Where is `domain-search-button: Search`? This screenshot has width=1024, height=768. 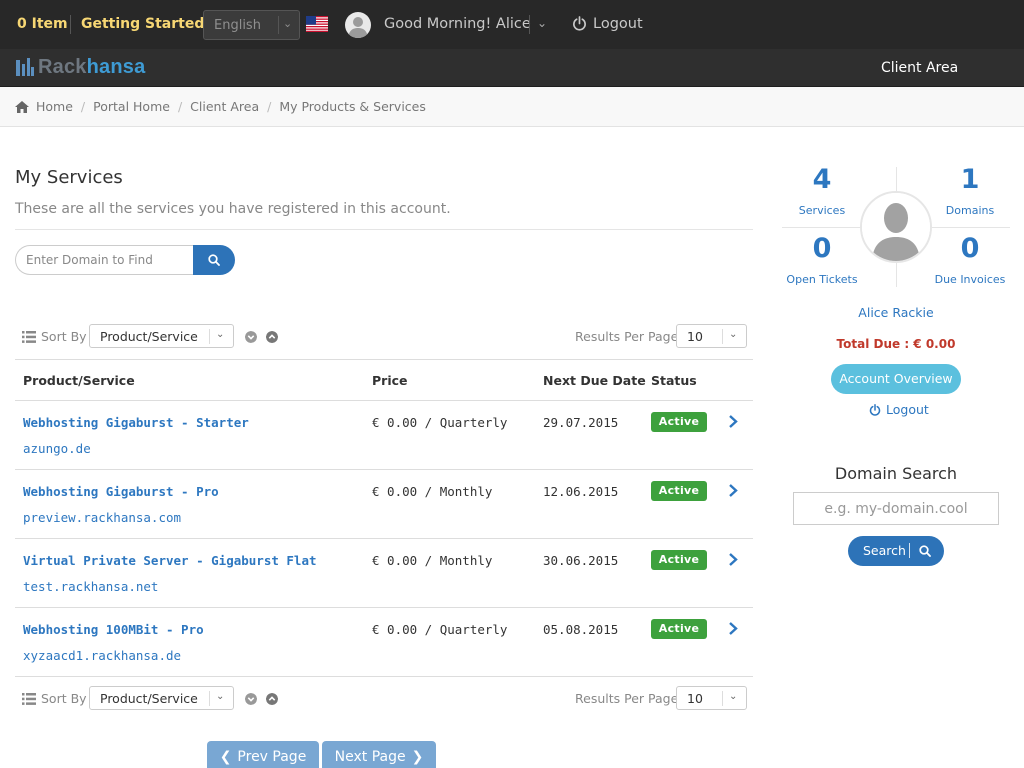
domain-search-button: Search is located at coordinates (896, 551).